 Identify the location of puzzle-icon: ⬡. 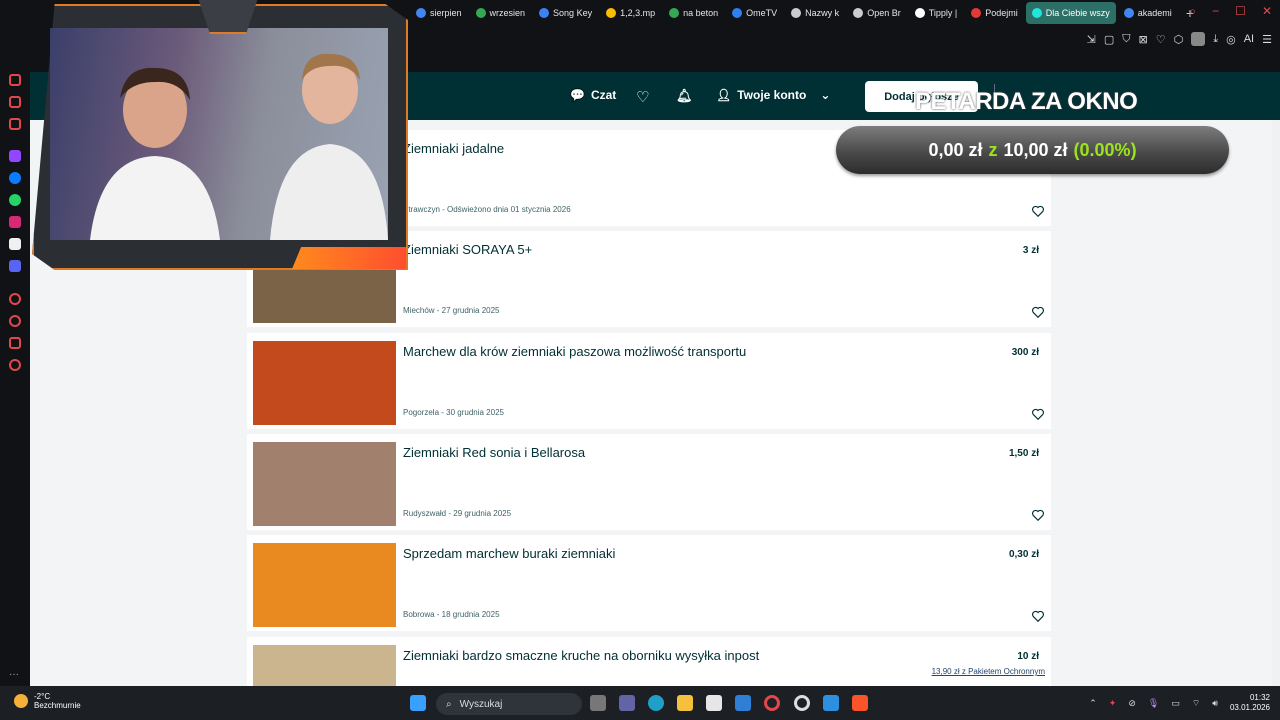
(1179, 39).